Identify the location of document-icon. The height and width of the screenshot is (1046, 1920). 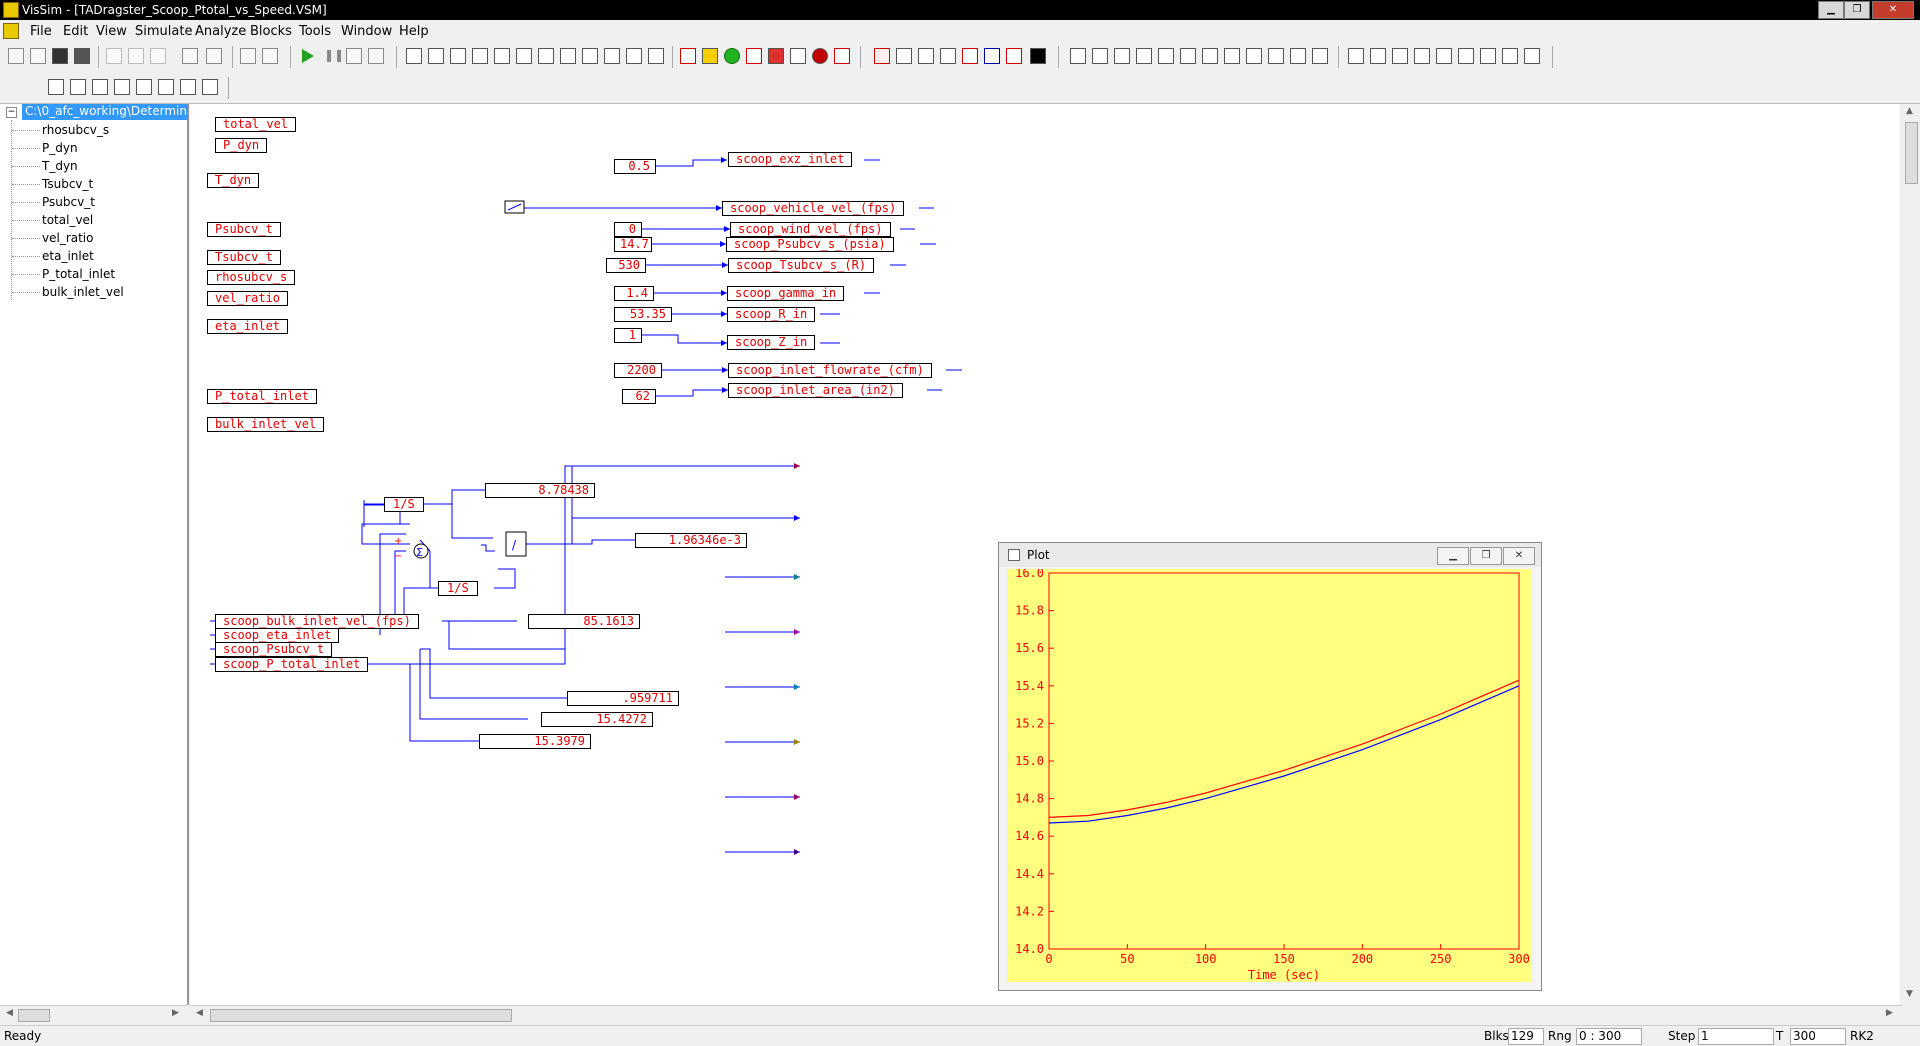
(11, 31).